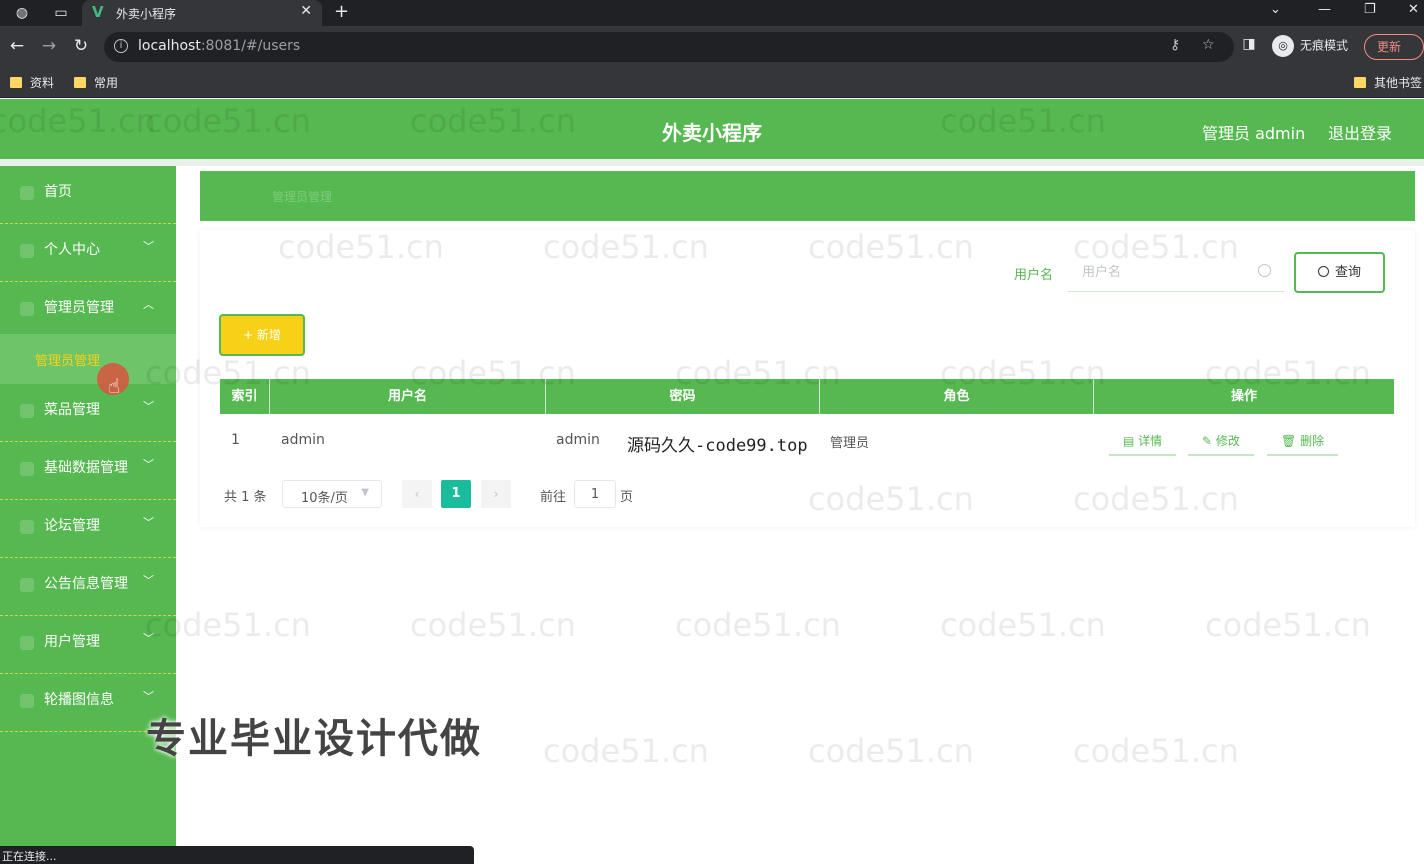 This screenshot has height=864, width=1424. Describe the element at coordinates (1243, 396) in the screenshot. I see `column-header-actions: 操作` at that location.